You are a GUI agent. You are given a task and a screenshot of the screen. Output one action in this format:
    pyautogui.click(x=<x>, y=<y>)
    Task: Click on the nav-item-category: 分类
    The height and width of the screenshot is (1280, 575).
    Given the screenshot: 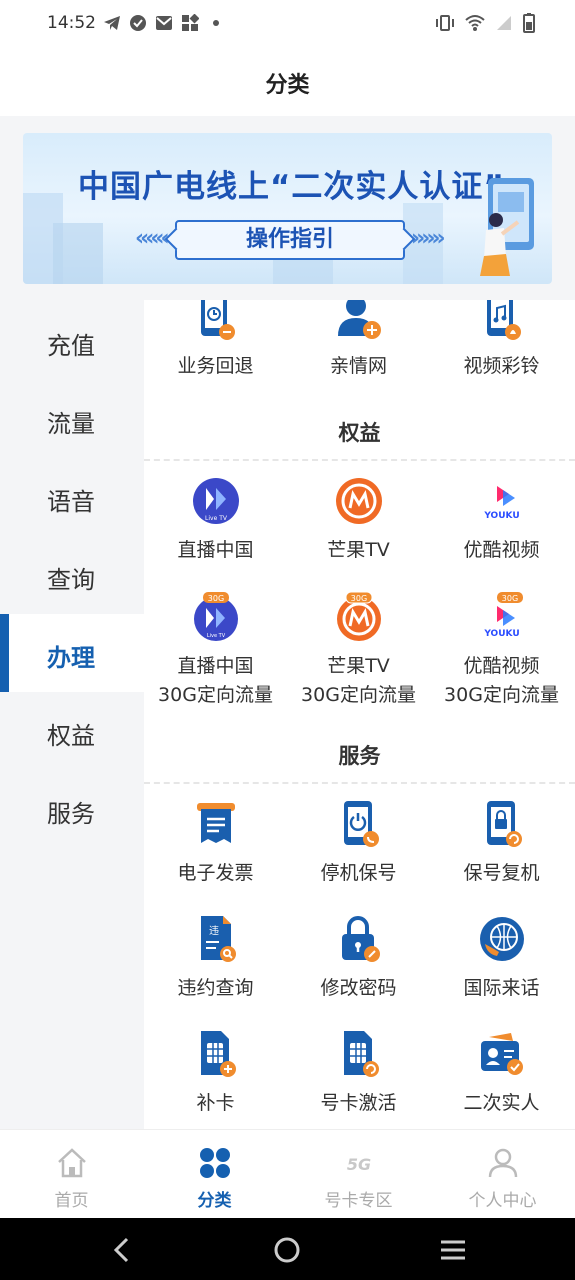 What is the action you would take?
    pyautogui.click(x=214, y=1174)
    